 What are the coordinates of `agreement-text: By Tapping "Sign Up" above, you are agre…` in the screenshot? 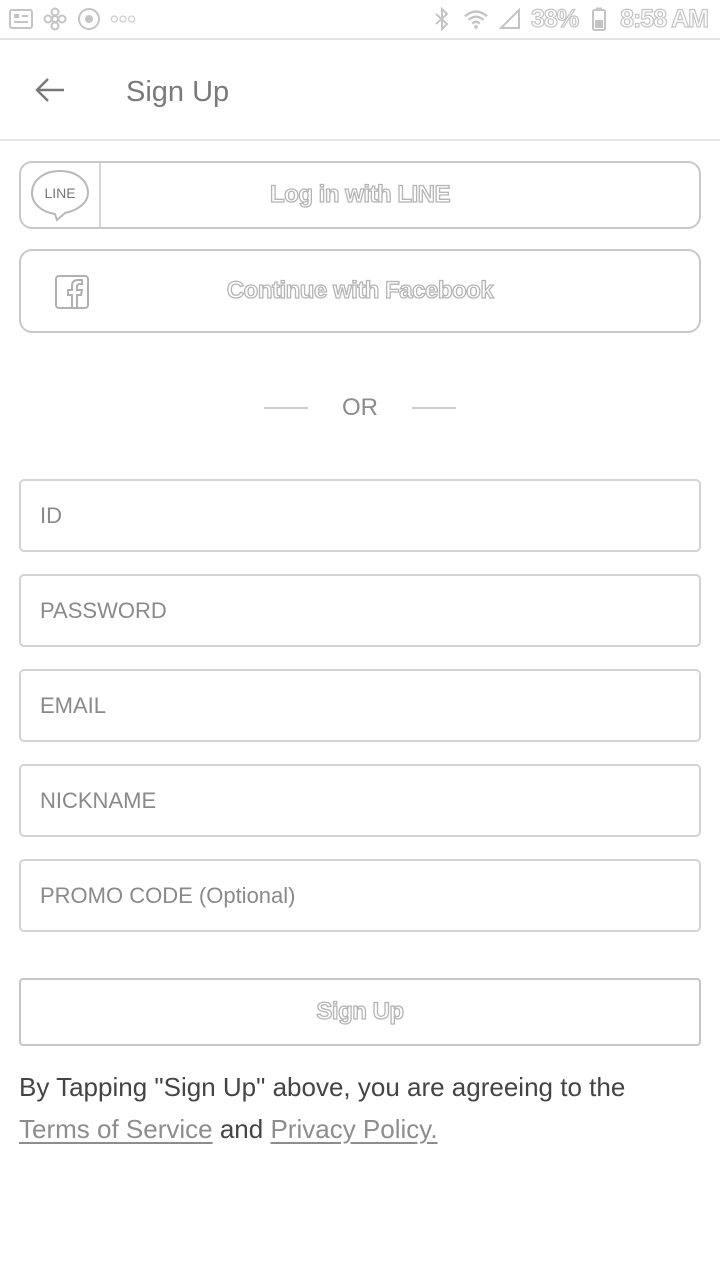 It's located at (364, 1108).